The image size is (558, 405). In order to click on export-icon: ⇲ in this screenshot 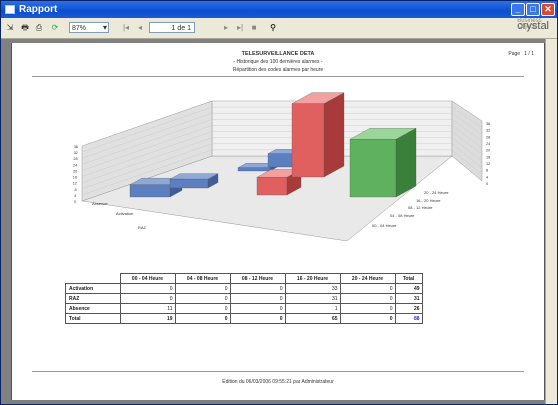, I will do `click(10, 27)`.